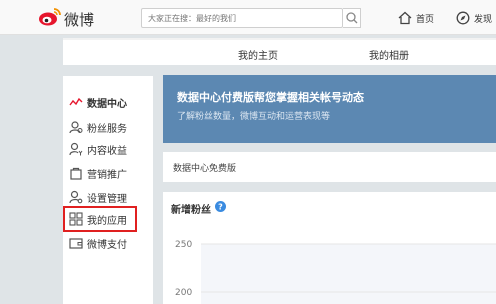 This screenshot has width=496, height=304. Describe the element at coordinates (279, 51) in the screenshot. I see `profile-tab-strip: 我的主页 我的相册` at that location.